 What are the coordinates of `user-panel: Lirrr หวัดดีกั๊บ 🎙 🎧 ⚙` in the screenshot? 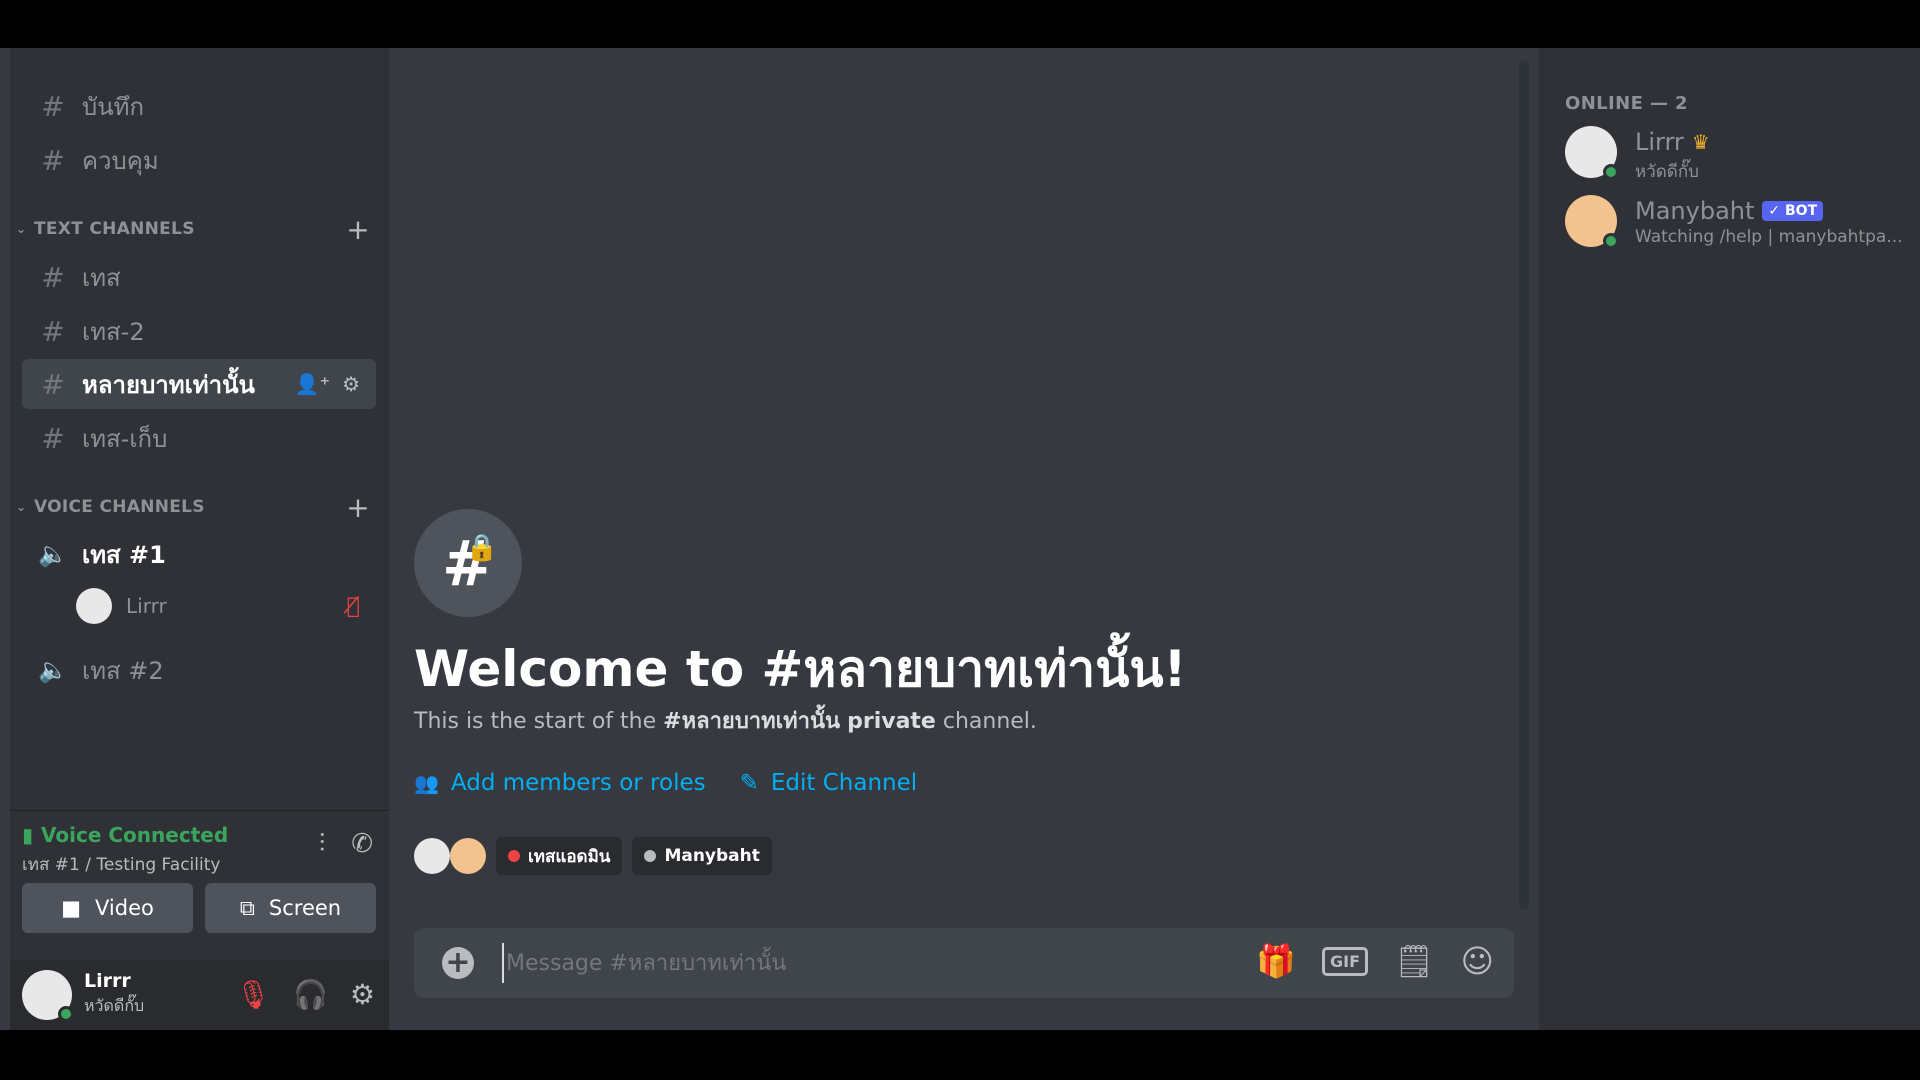 It's located at (199, 995).